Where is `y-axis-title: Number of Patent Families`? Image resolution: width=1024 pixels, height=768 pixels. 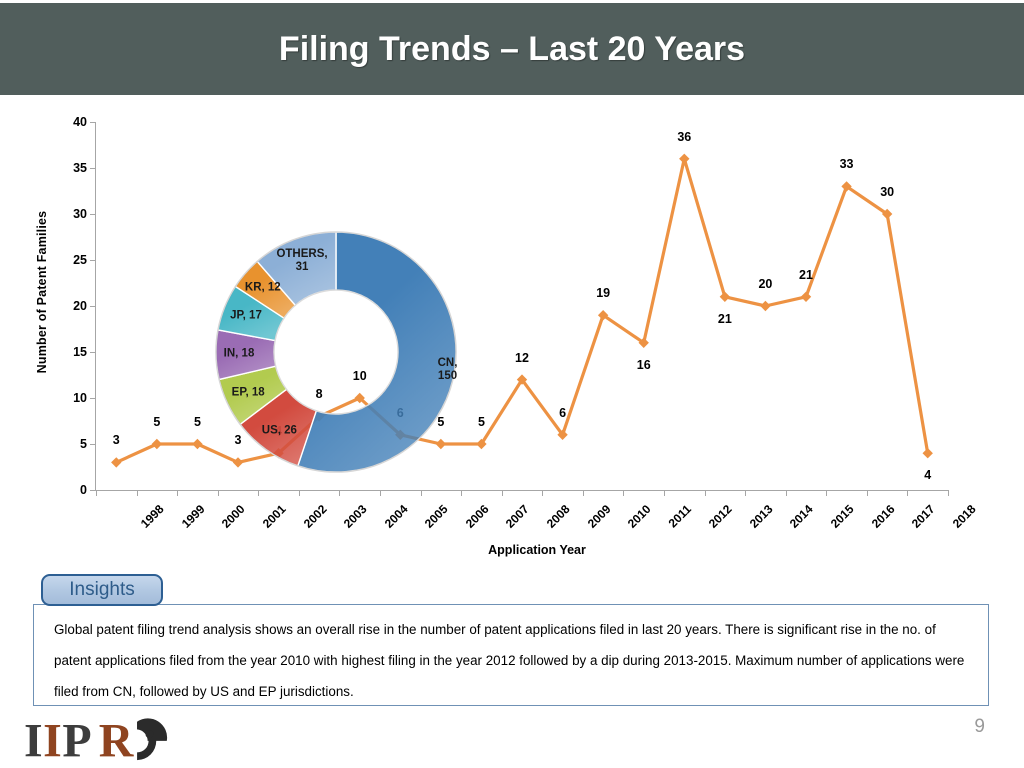 y-axis-title: Number of Patent Families is located at coordinates (42, 292).